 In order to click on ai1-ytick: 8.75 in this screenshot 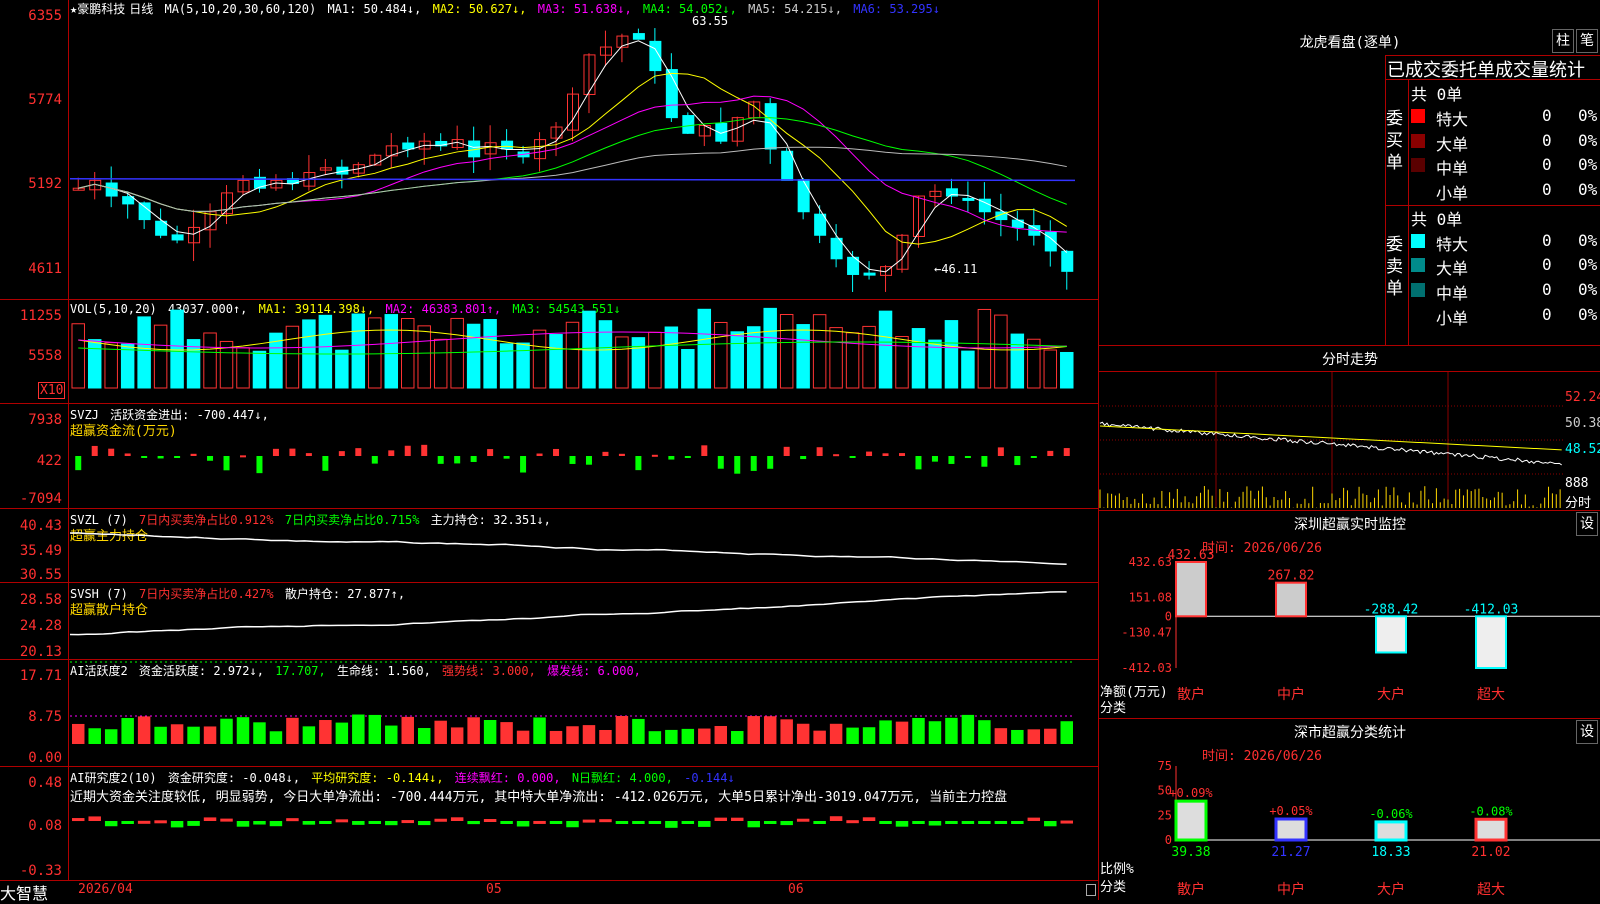, I will do `click(45, 717)`.